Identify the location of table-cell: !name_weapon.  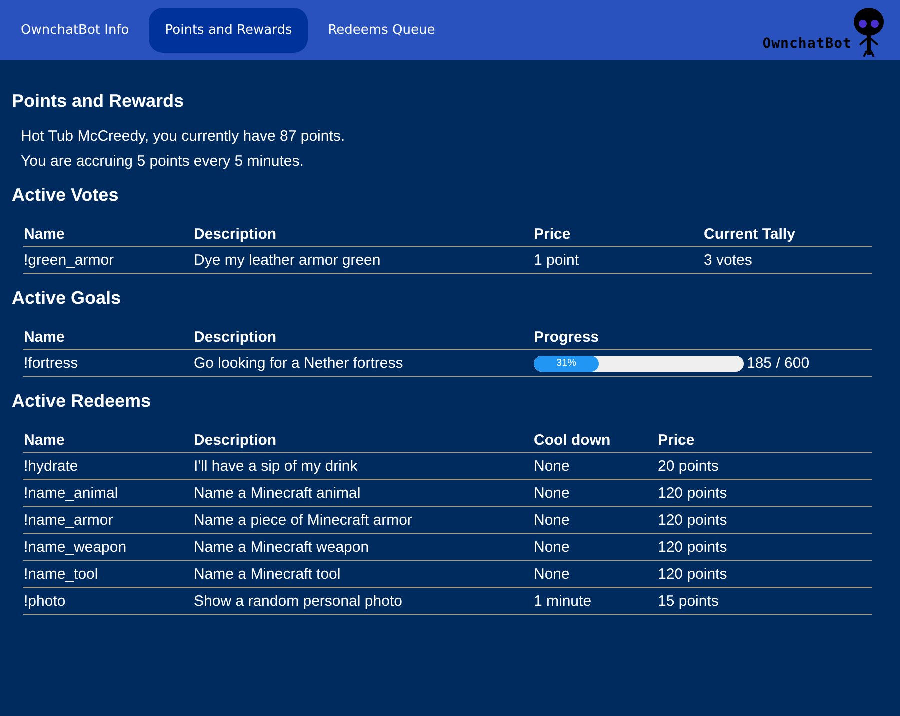
(108, 547).